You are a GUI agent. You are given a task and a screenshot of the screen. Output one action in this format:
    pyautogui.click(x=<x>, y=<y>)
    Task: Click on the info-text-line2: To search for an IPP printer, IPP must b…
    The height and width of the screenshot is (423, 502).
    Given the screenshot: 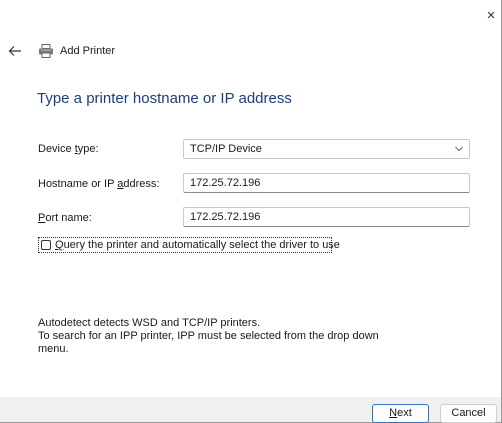 What is the action you would take?
    pyautogui.click(x=208, y=336)
    